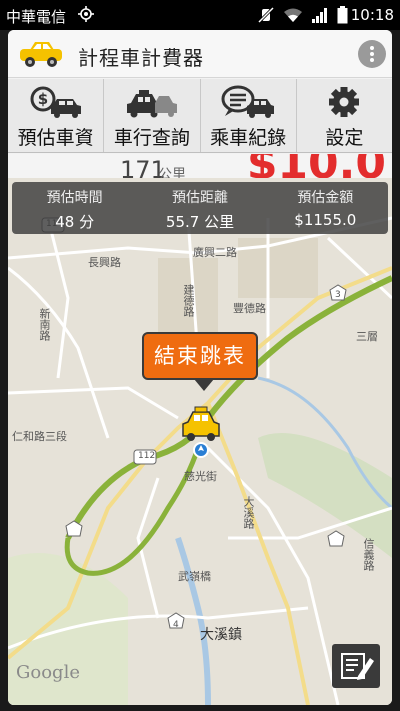 The image size is (400, 711). I want to click on map-label-renhe: 仁和路三段, so click(39, 436).